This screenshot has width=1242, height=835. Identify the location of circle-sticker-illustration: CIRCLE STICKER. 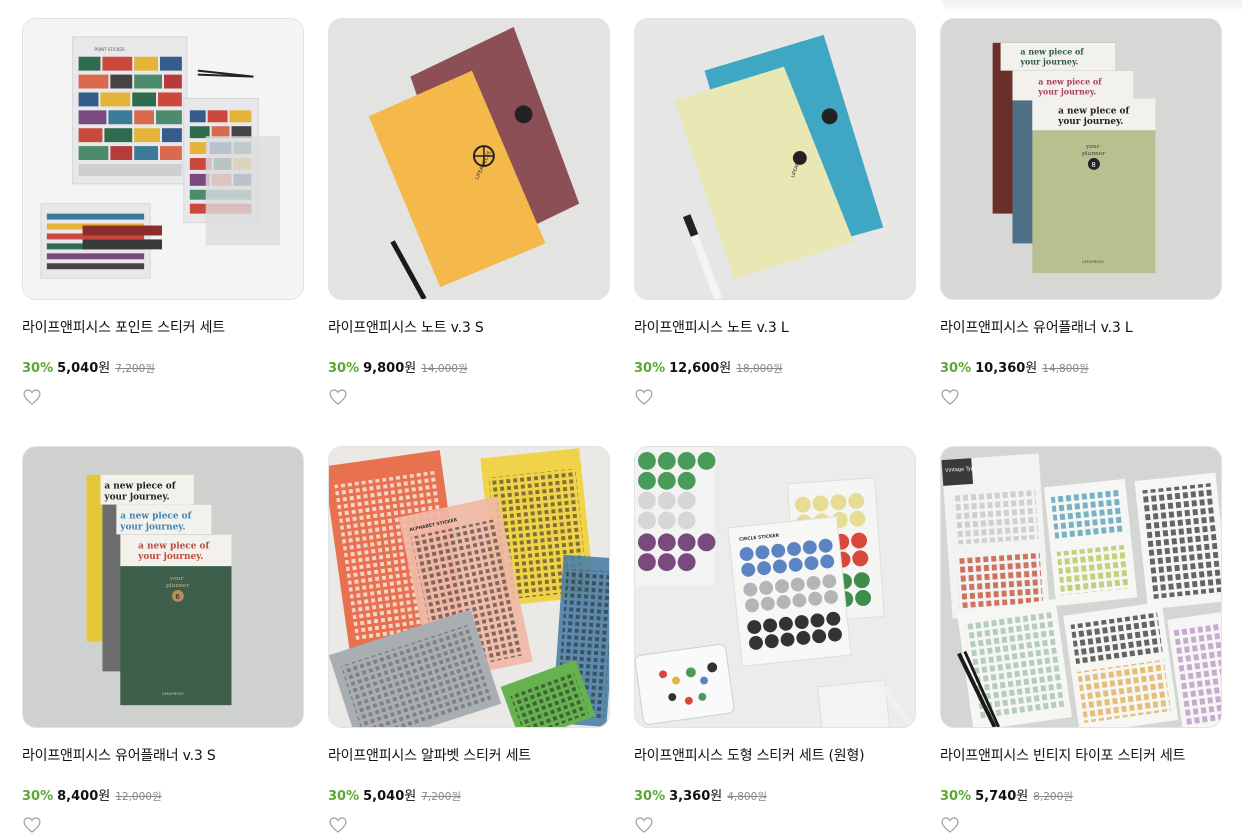
(775, 587).